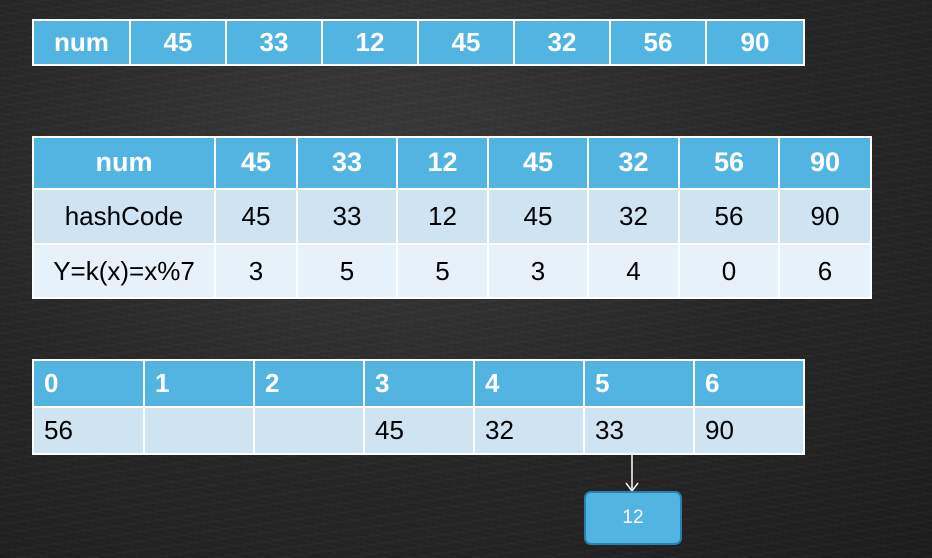 The height and width of the screenshot is (558, 932). What do you see at coordinates (749, 383) in the screenshot?
I see `bucket-index-cell: 6` at bounding box center [749, 383].